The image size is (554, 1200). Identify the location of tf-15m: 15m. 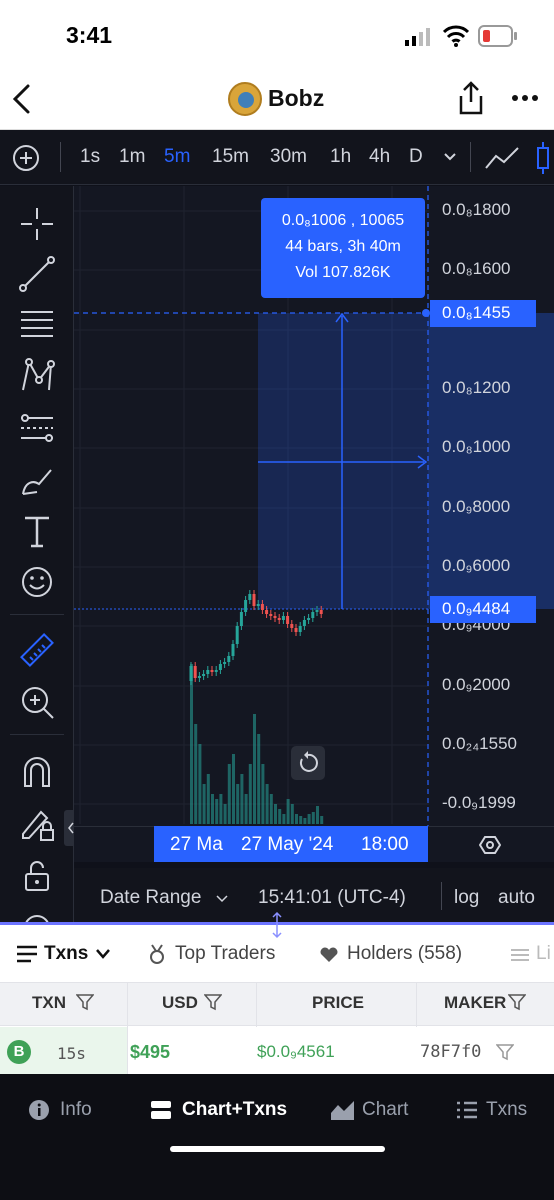
(230, 157).